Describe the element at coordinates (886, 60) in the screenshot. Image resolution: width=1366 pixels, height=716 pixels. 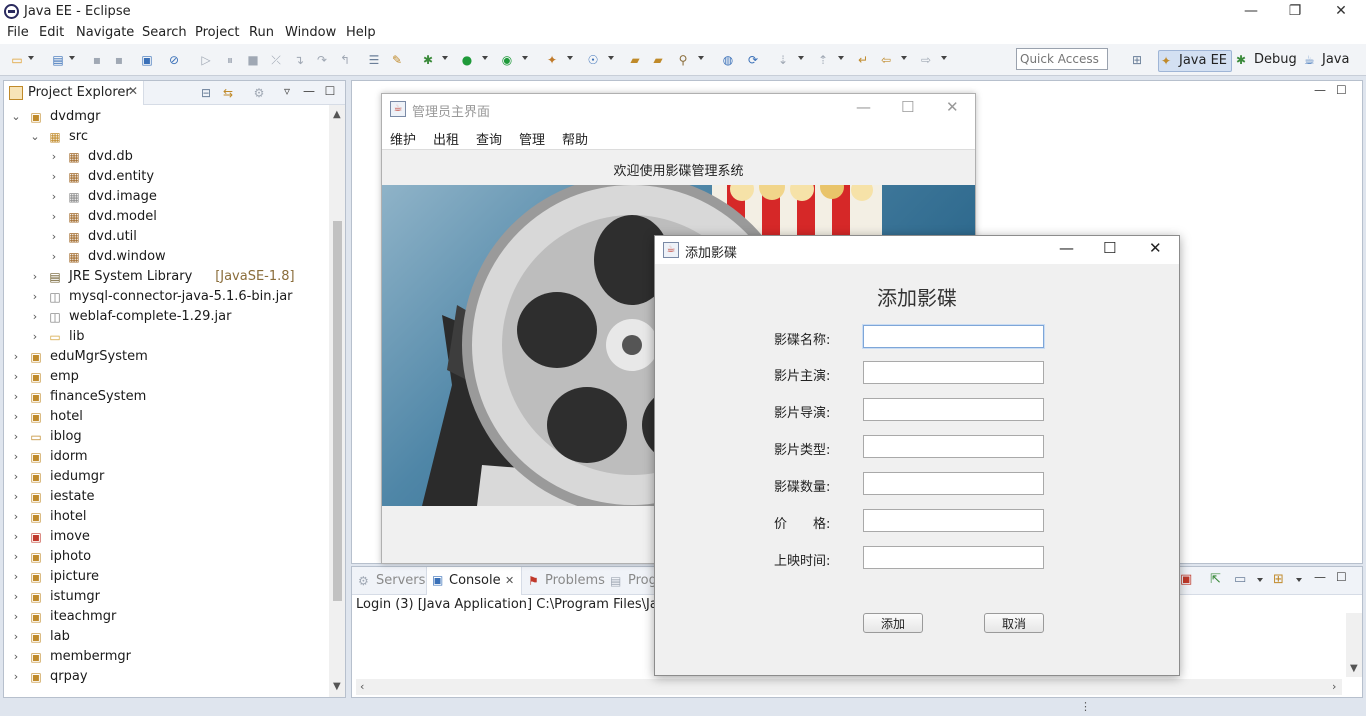
I see `back-icon: ⇦` at that location.